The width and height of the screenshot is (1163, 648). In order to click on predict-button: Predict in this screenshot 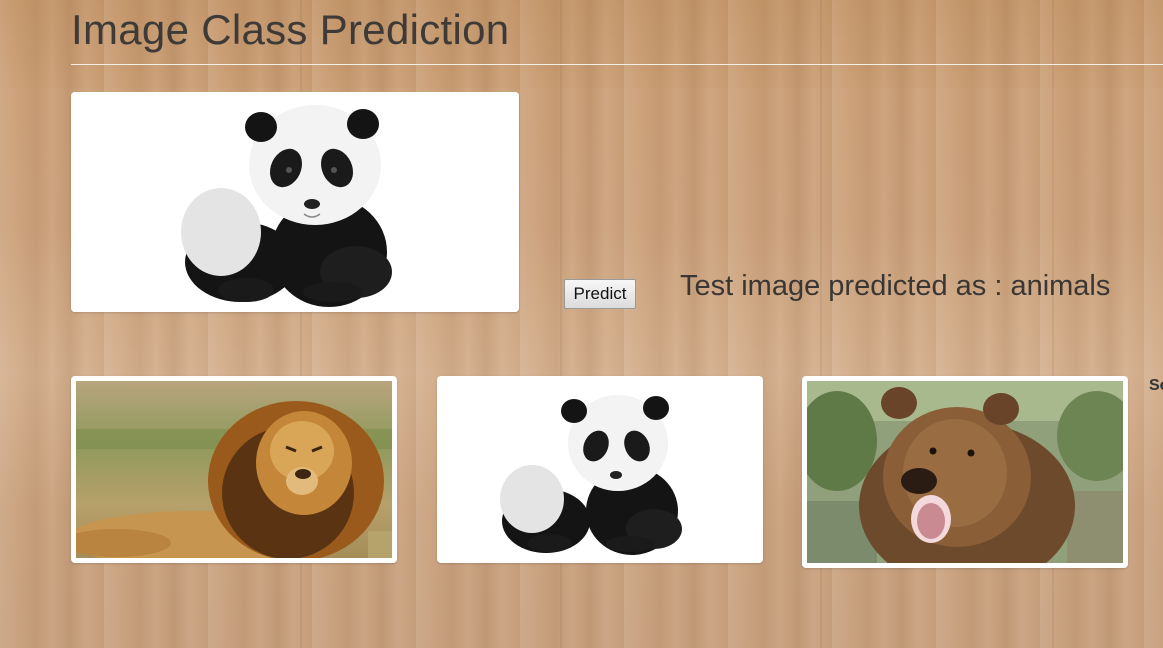, I will do `click(600, 294)`.